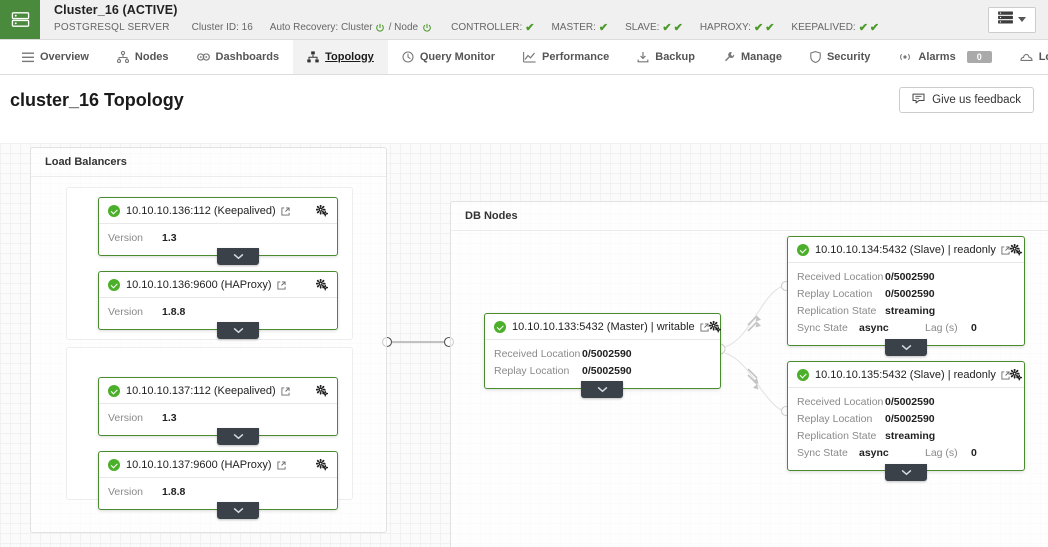 This screenshot has width=1048, height=547. I want to click on backup-icon, so click(643, 57).